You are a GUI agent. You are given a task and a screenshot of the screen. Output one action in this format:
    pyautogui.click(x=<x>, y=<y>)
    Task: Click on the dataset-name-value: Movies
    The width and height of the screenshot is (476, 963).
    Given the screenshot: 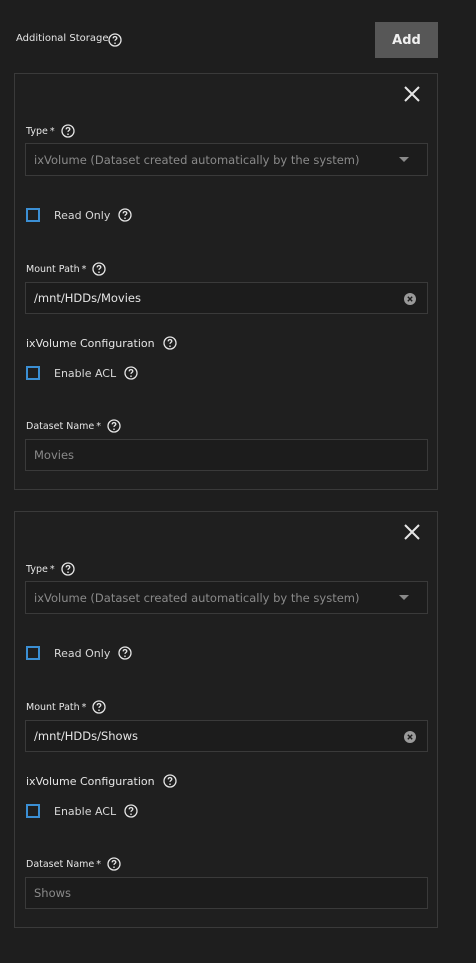 What is the action you would take?
    pyautogui.click(x=54, y=455)
    